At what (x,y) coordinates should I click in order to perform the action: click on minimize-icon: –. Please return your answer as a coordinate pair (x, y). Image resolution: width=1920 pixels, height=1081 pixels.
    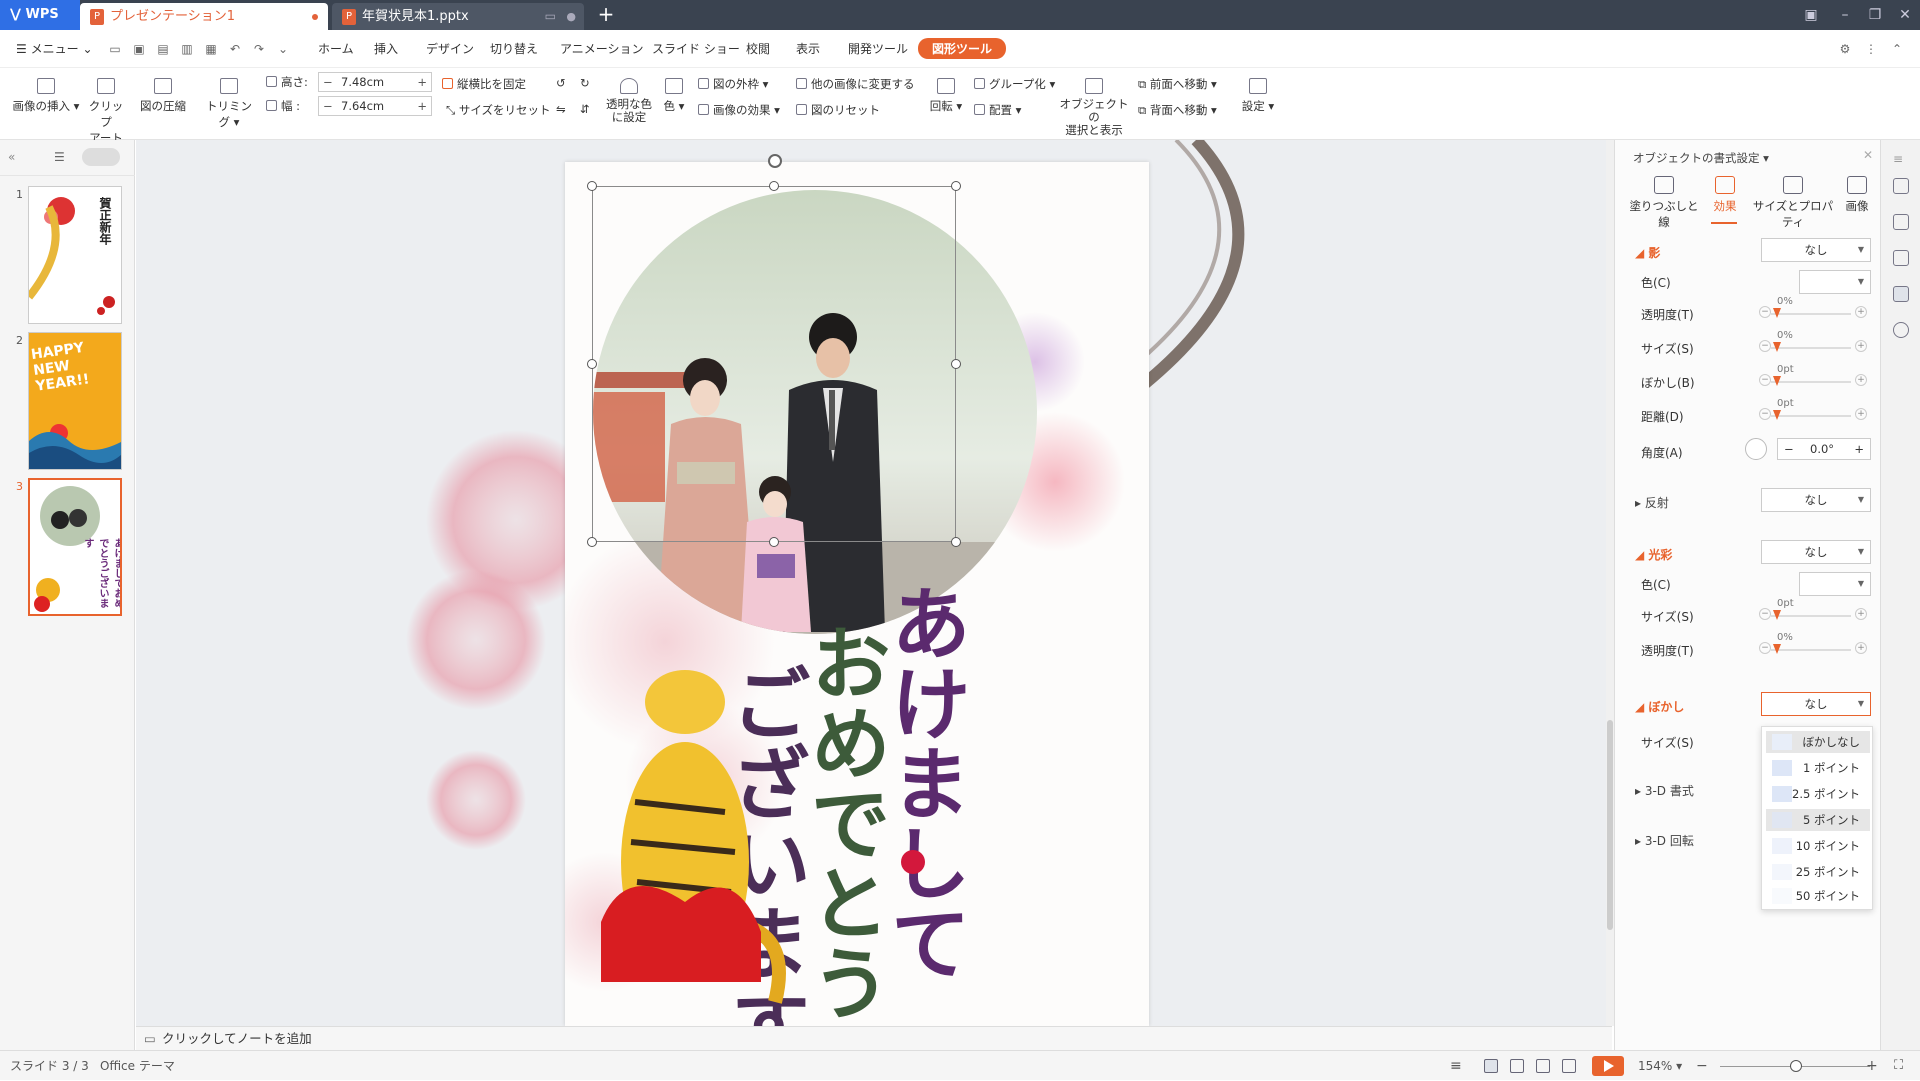
    Looking at the image, I should click on (1845, 15).